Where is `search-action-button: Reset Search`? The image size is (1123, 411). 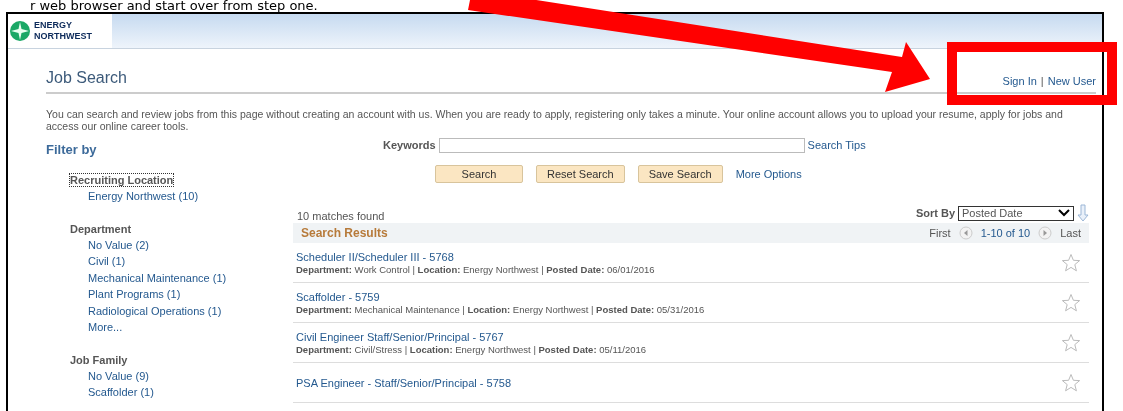
search-action-button: Reset Search is located at coordinates (580, 174).